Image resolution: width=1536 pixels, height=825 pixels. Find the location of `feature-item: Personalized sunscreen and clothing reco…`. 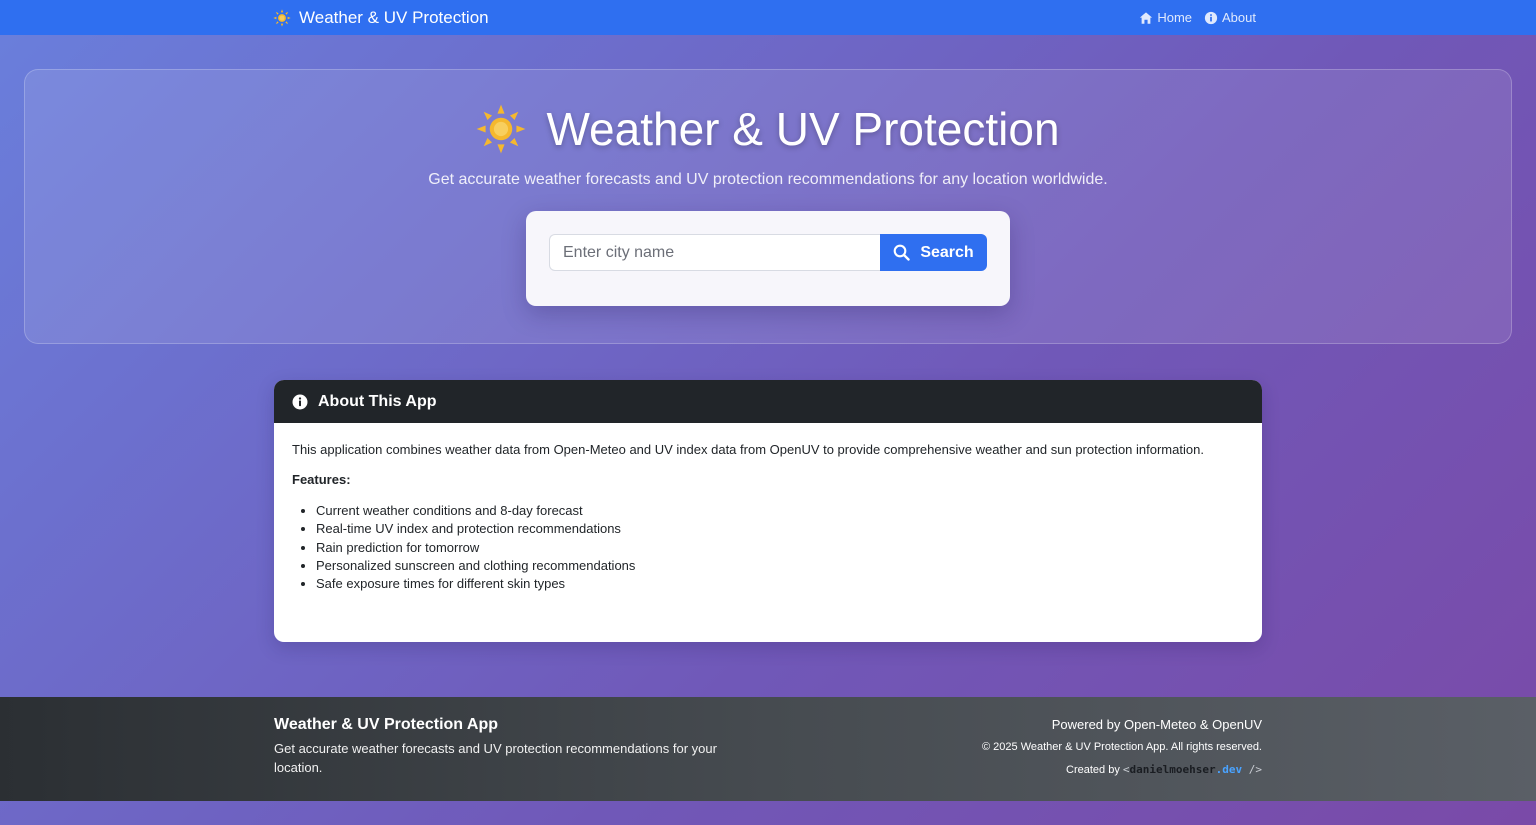

feature-item: Personalized sunscreen and clothing reco… is located at coordinates (780, 566).